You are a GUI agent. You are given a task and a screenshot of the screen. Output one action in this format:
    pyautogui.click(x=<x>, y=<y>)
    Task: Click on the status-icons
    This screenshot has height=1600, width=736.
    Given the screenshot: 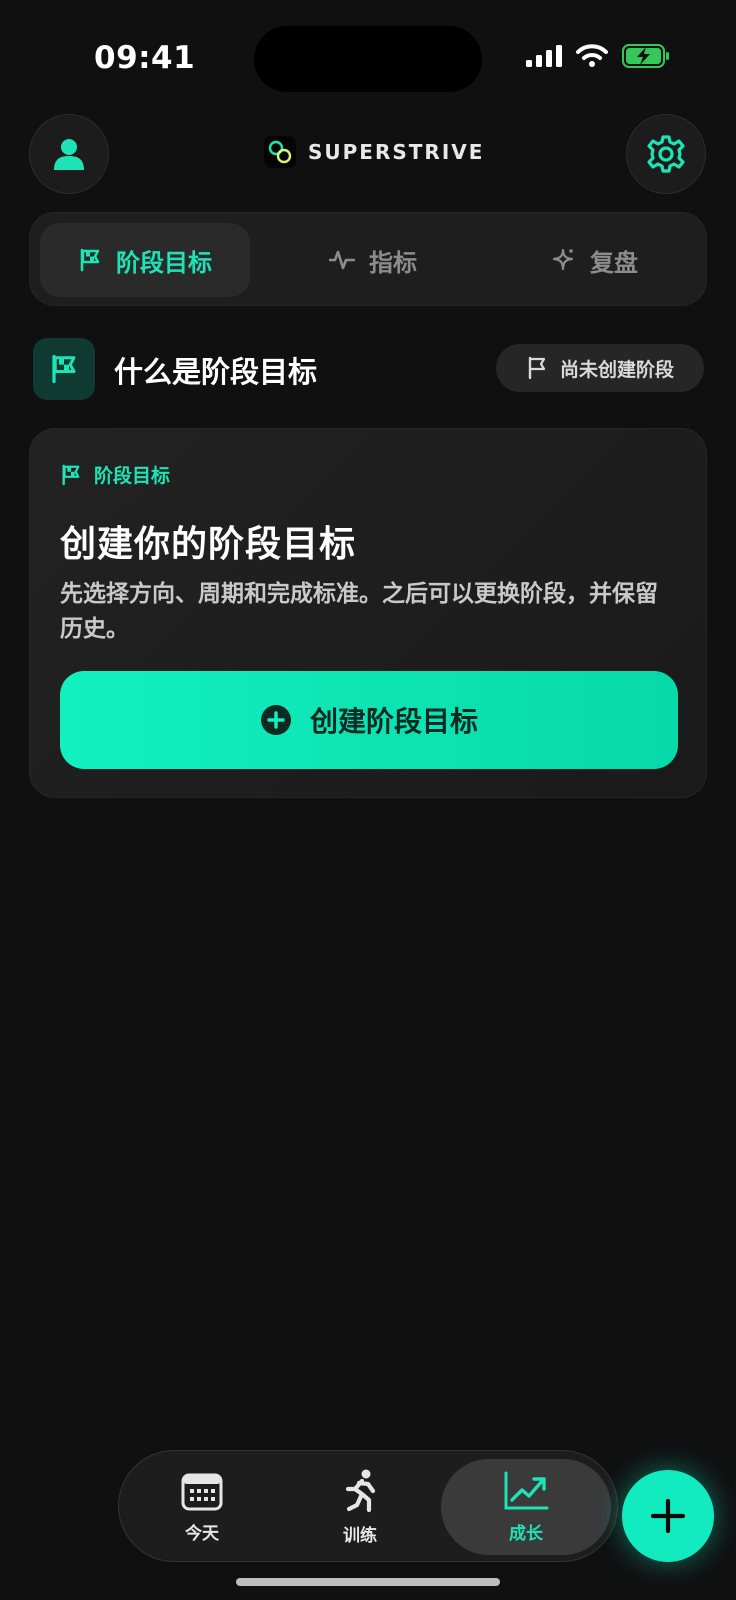 What is the action you would take?
    pyautogui.click(x=598, y=56)
    